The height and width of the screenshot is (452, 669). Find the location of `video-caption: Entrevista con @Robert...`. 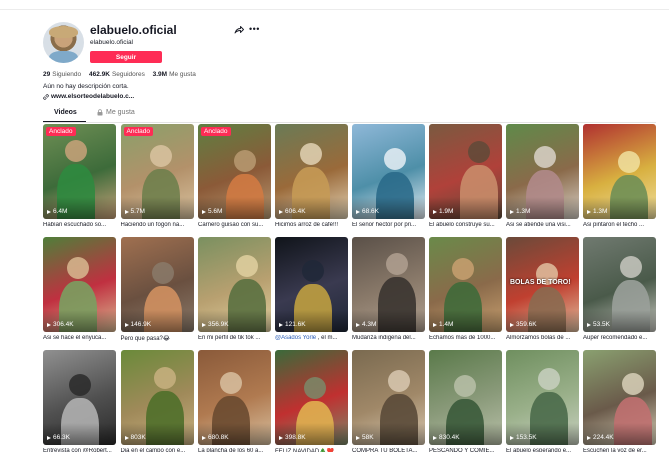

video-caption: Entrevista con @Robert... is located at coordinates (79, 450).